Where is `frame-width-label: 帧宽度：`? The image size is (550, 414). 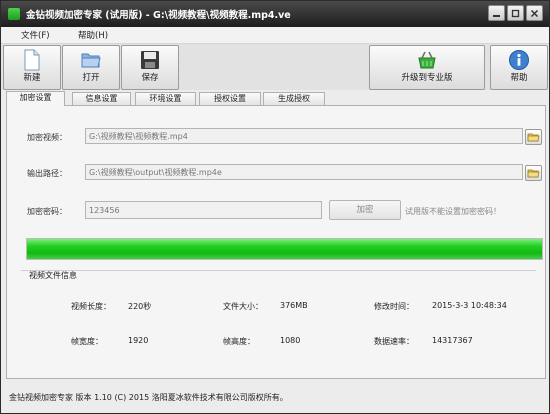
frame-width-label: 帧宽度： is located at coordinates (87, 341).